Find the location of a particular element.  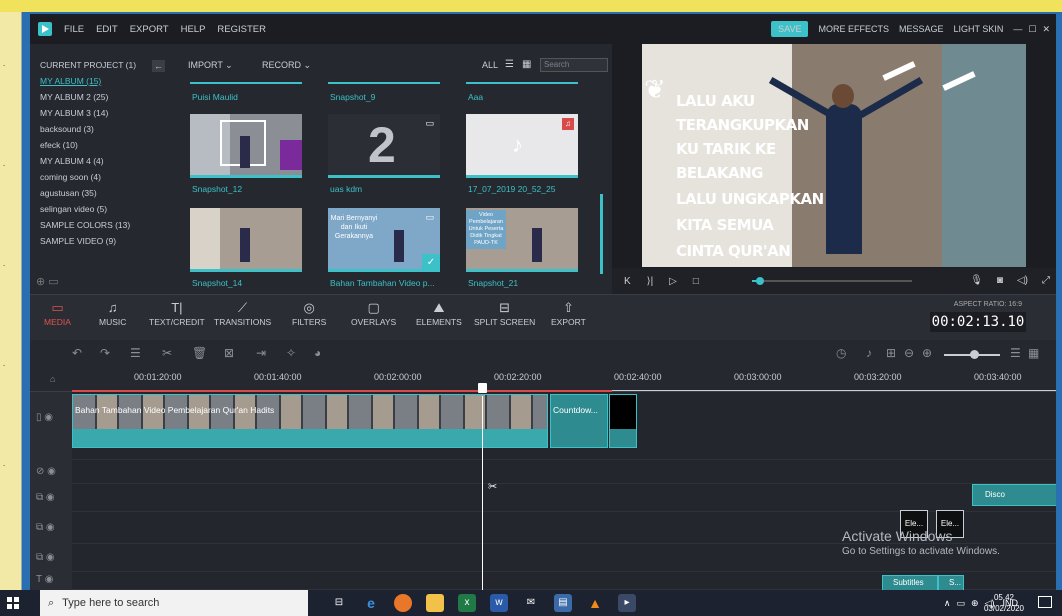

audio-track is located at coordinates (564, 472).